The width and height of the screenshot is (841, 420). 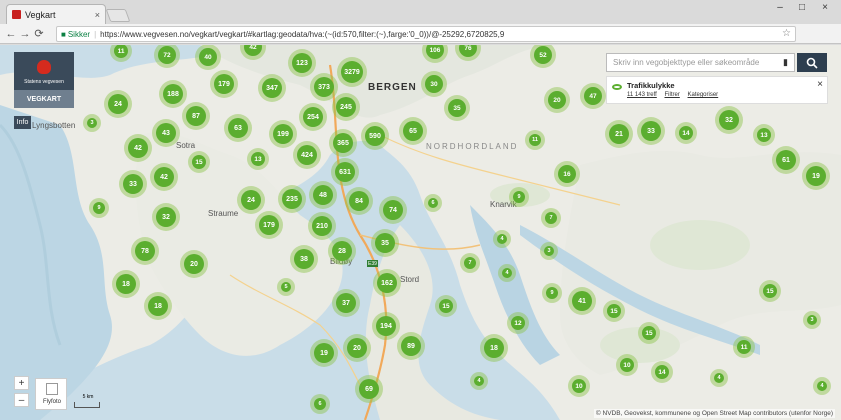 What do you see at coordinates (543, 55) in the screenshot?
I see `cluster-marker: 52` at bounding box center [543, 55].